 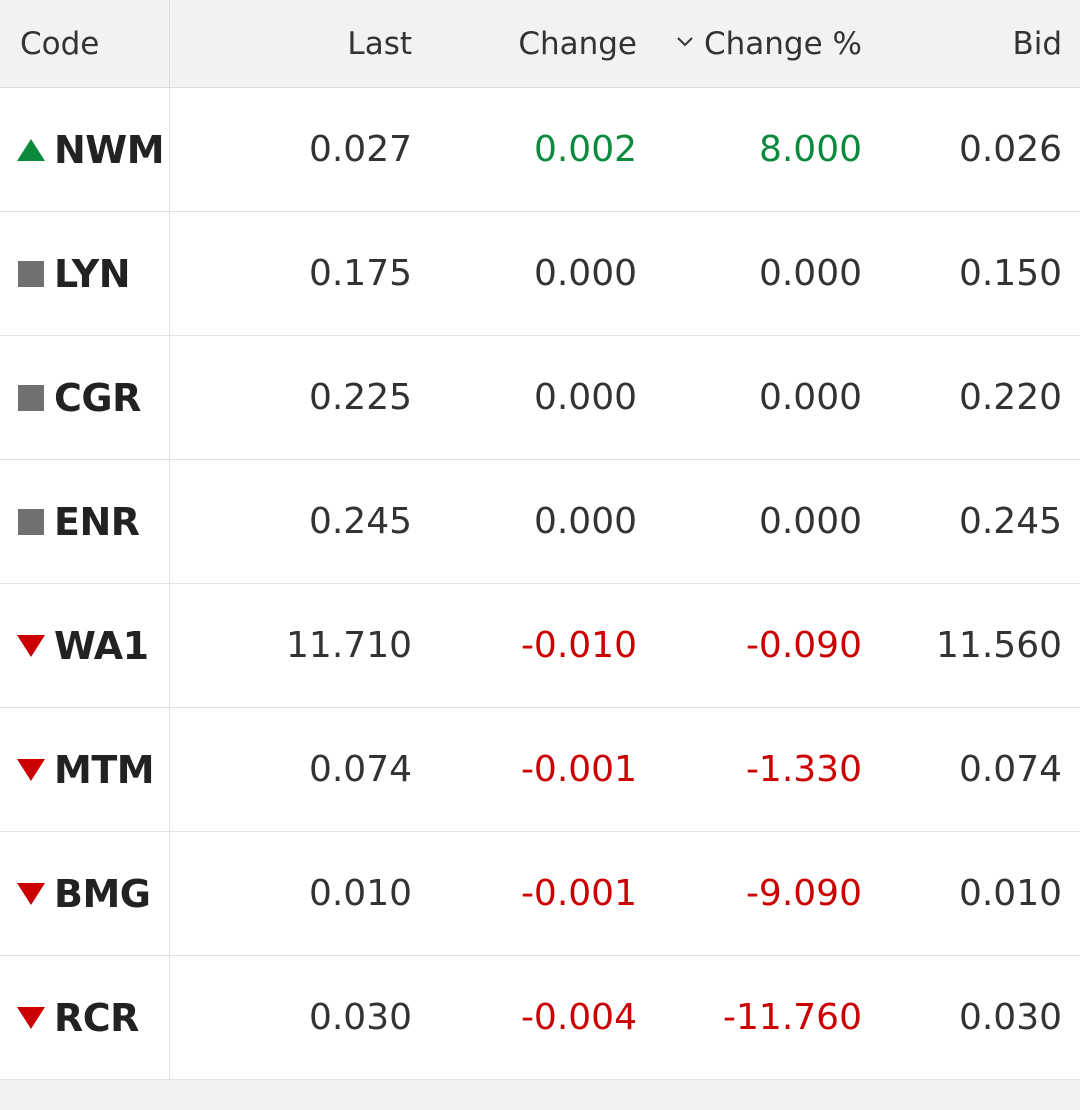 I want to click on cell-change-pct: -9.090, so click(x=749, y=893).